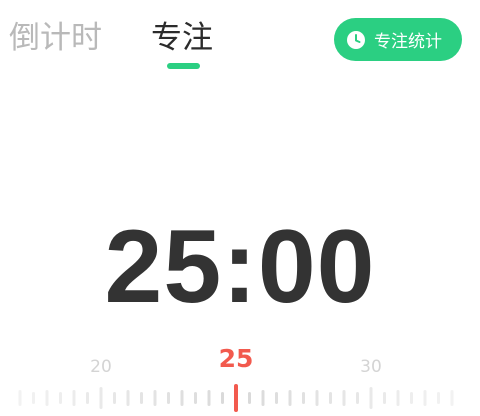 Image resolution: width=480 pixels, height=416 pixels. I want to click on focus-stats-button: 专注统计, so click(398, 39).